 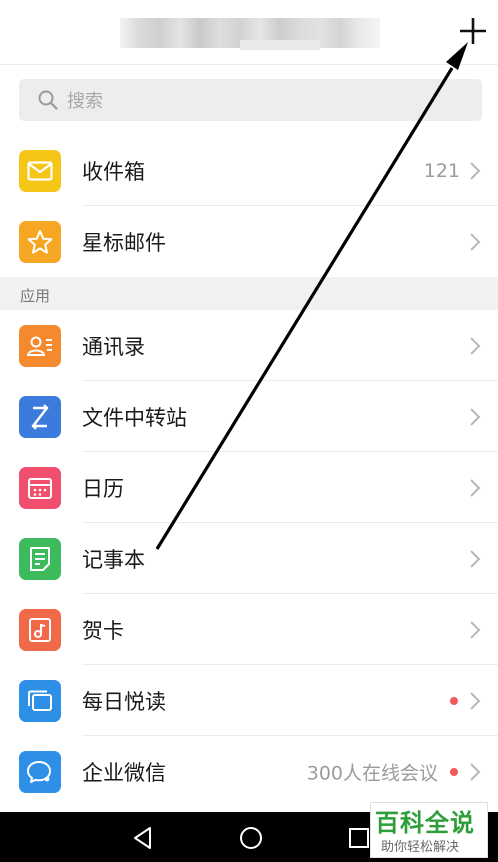 I want to click on list-item-daily-reading: 每日悦读, so click(x=249, y=700).